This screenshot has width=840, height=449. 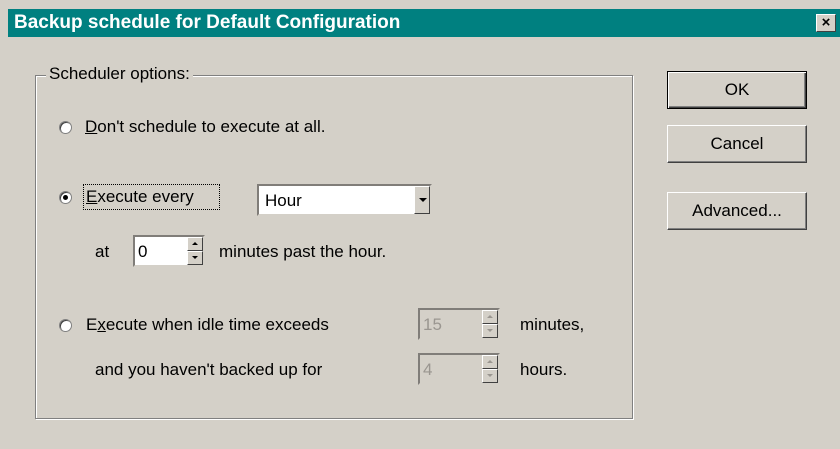 I want to click on idle-hours-value: 4, so click(x=428, y=369).